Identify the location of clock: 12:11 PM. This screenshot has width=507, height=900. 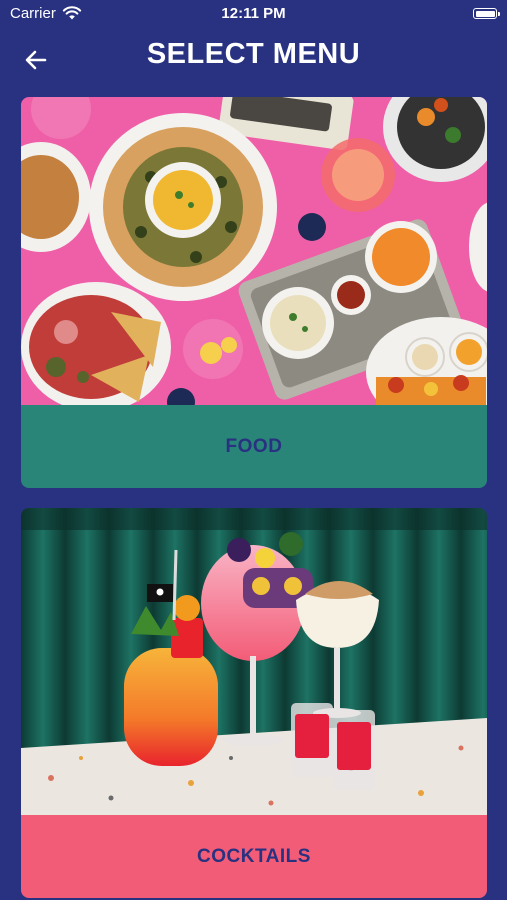
(253, 13).